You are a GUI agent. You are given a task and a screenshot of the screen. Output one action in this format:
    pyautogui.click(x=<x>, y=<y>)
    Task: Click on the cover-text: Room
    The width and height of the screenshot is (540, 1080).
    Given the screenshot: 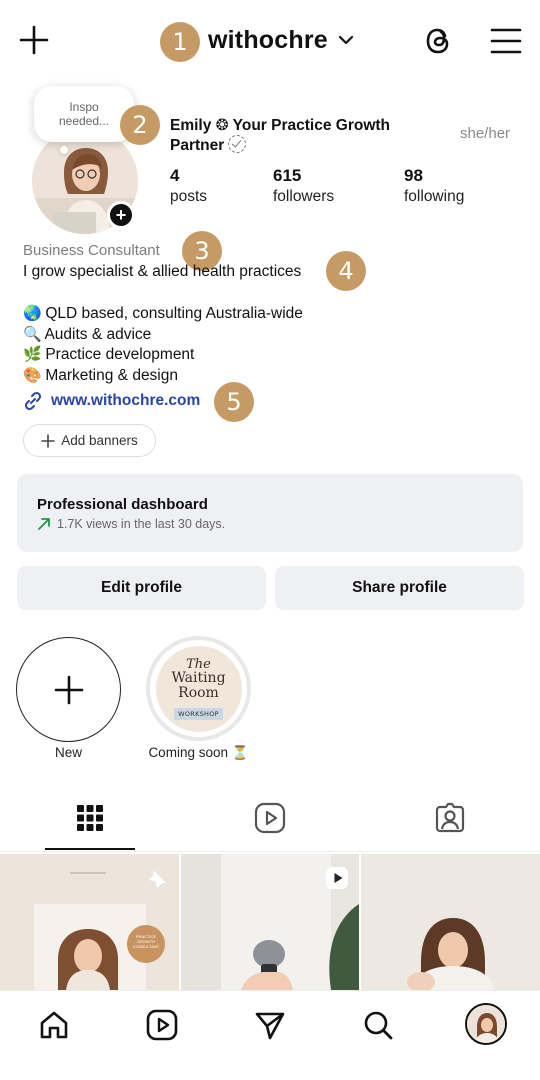 What is the action you would take?
    pyautogui.click(x=198, y=692)
    